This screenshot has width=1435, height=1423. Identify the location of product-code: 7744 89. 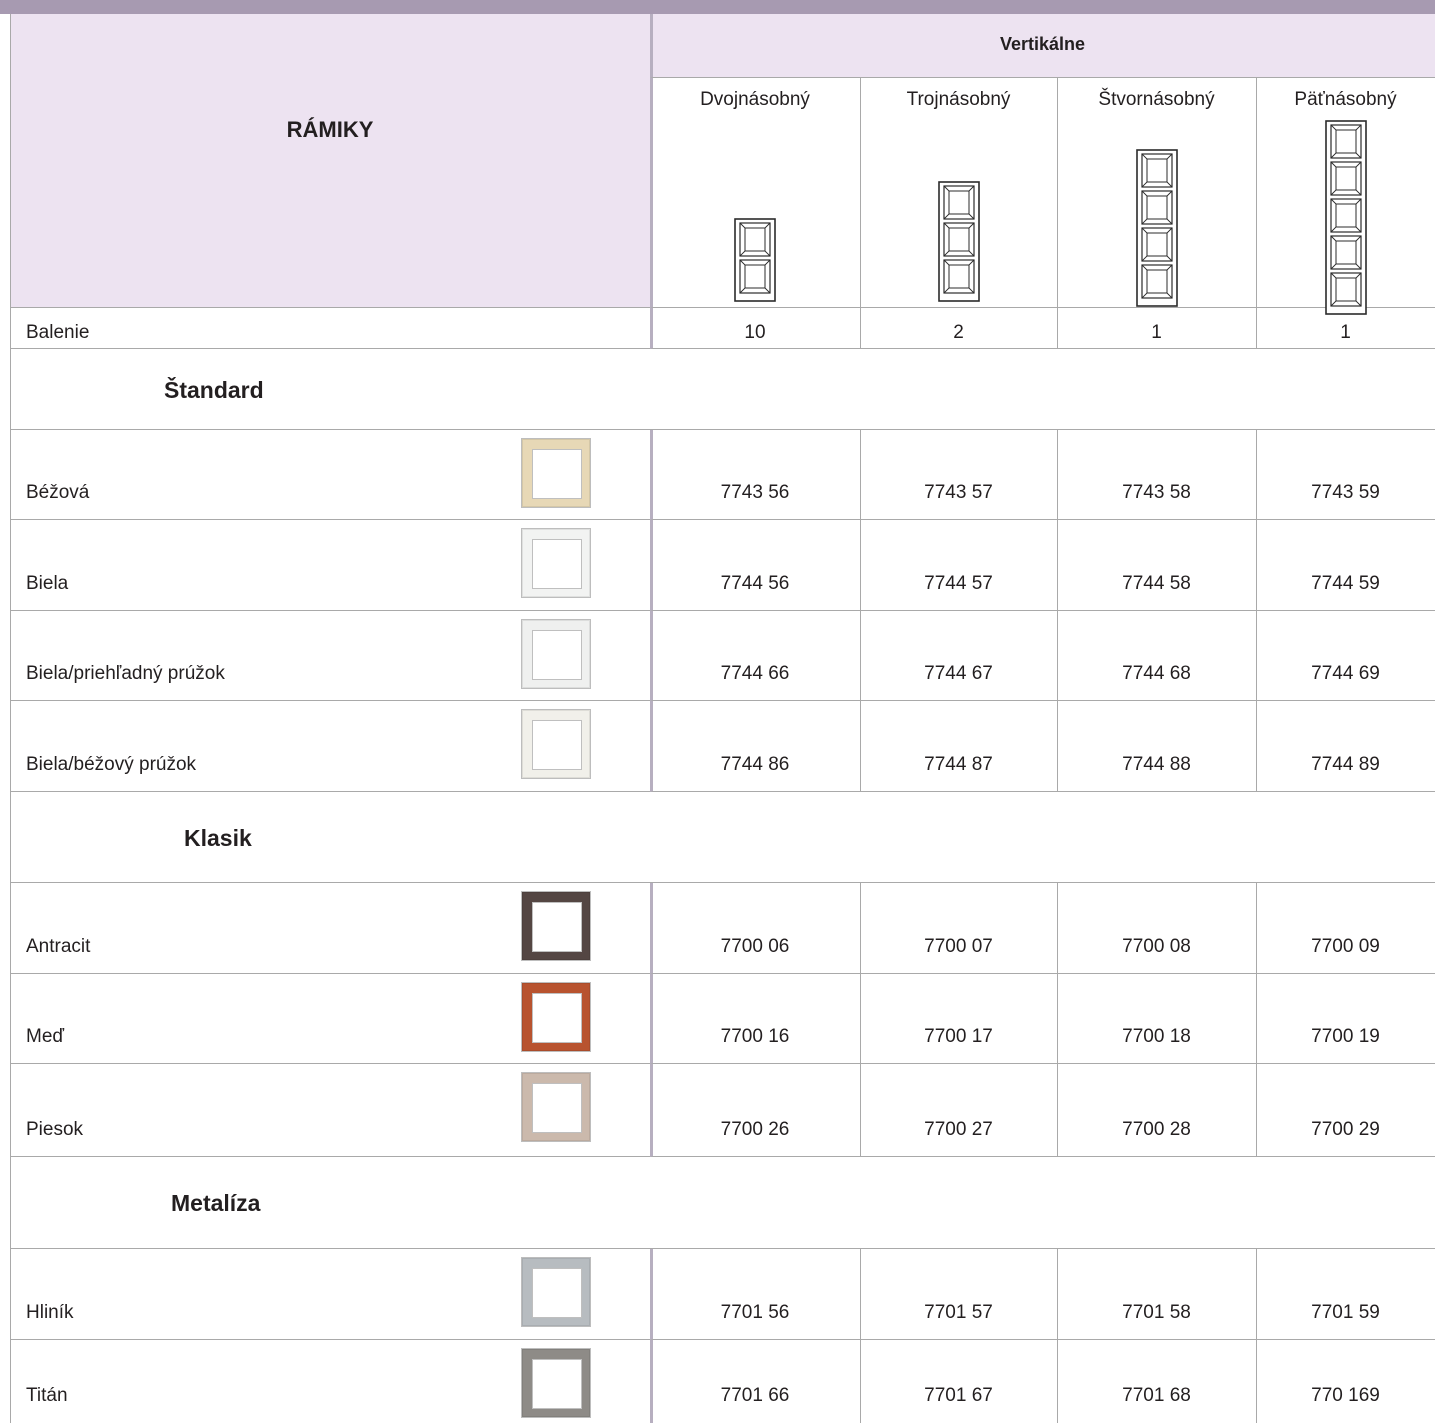
(1345, 764).